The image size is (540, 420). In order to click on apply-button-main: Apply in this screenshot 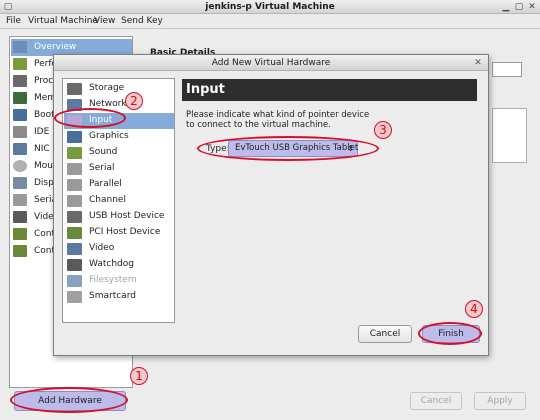, I will do `click(500, 401)`.